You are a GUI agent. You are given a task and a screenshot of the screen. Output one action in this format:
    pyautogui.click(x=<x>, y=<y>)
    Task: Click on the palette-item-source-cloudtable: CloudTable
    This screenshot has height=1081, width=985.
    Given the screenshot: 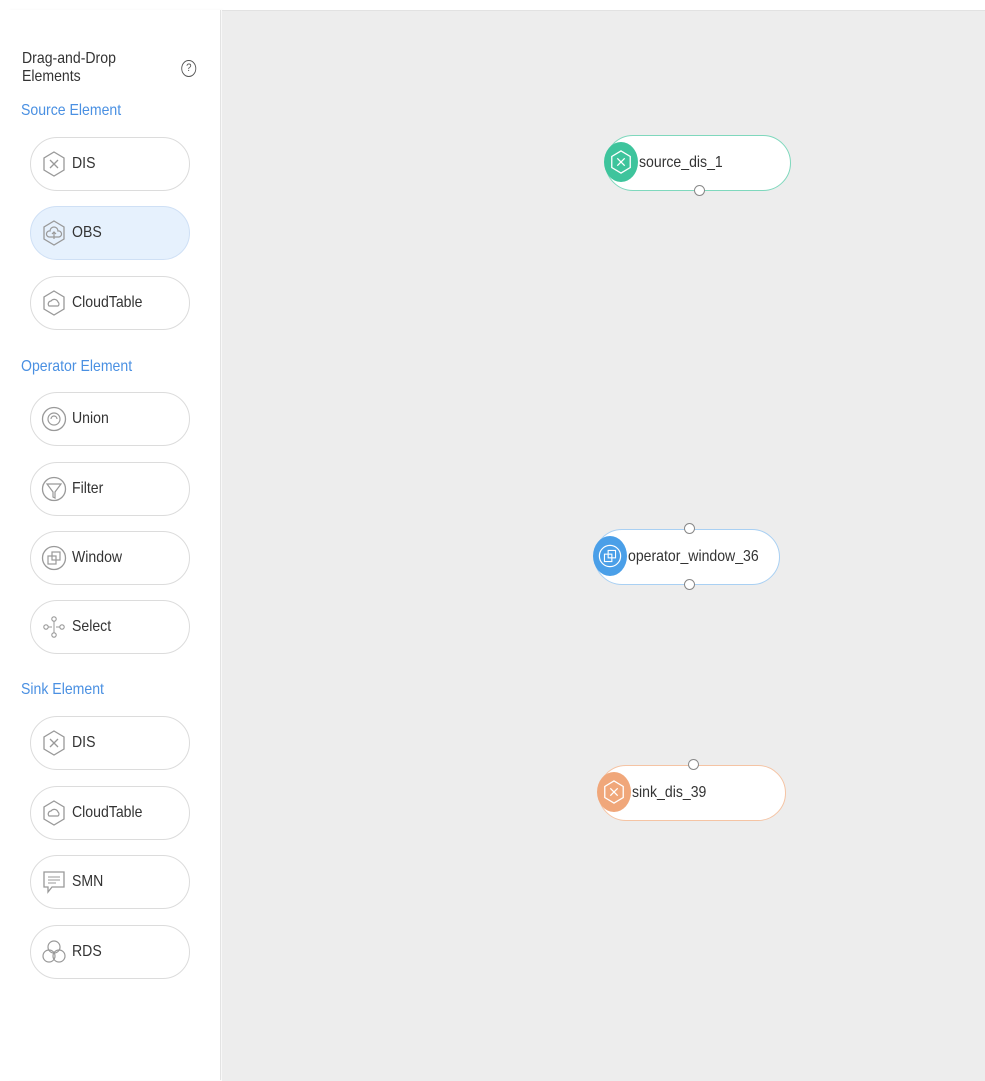 What is the action you would take?
    pyautogui.click(x=110, y=303)
    